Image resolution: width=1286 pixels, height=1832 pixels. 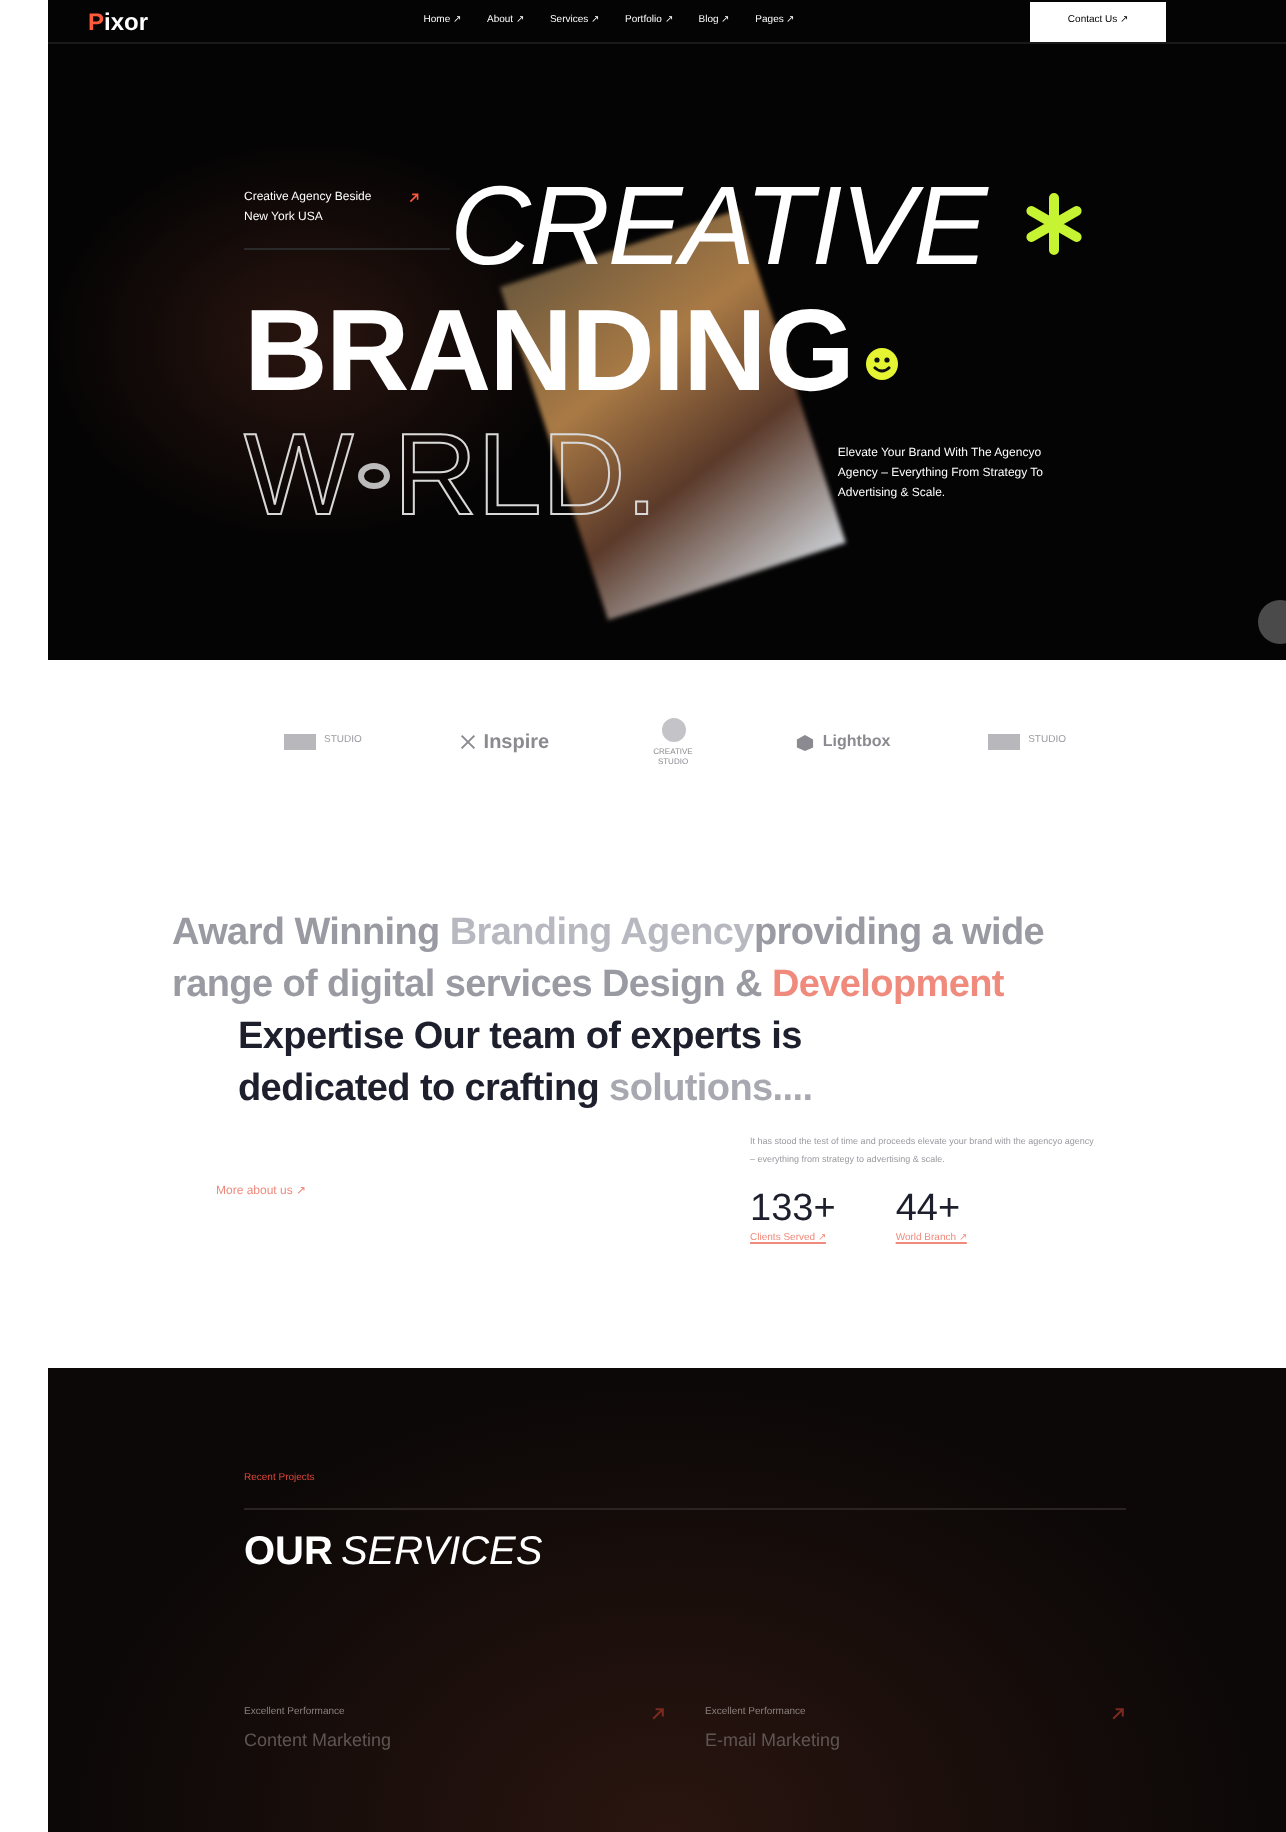 I want to click on hero-heading-line: CREATIVE, so click(x=718, y=226).